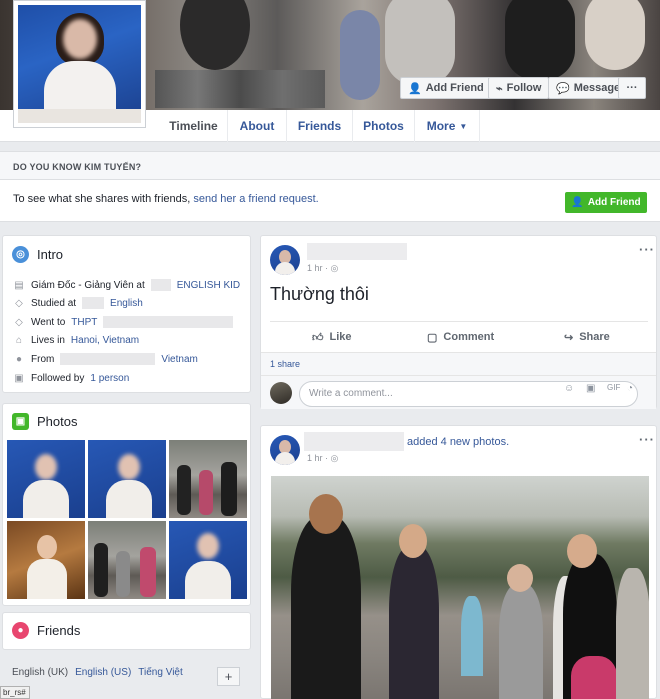  What do you see at coordinates (588, 88) in the screenshot?
I see `message-button: 💬 Message` at bounding box center [588, 88].